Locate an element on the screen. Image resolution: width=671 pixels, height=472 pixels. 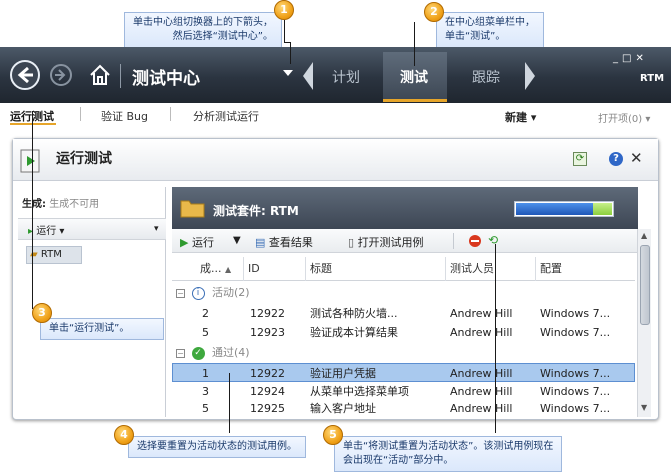
scroll-up-arrow: ▲ is located at coordinates (644, 235).